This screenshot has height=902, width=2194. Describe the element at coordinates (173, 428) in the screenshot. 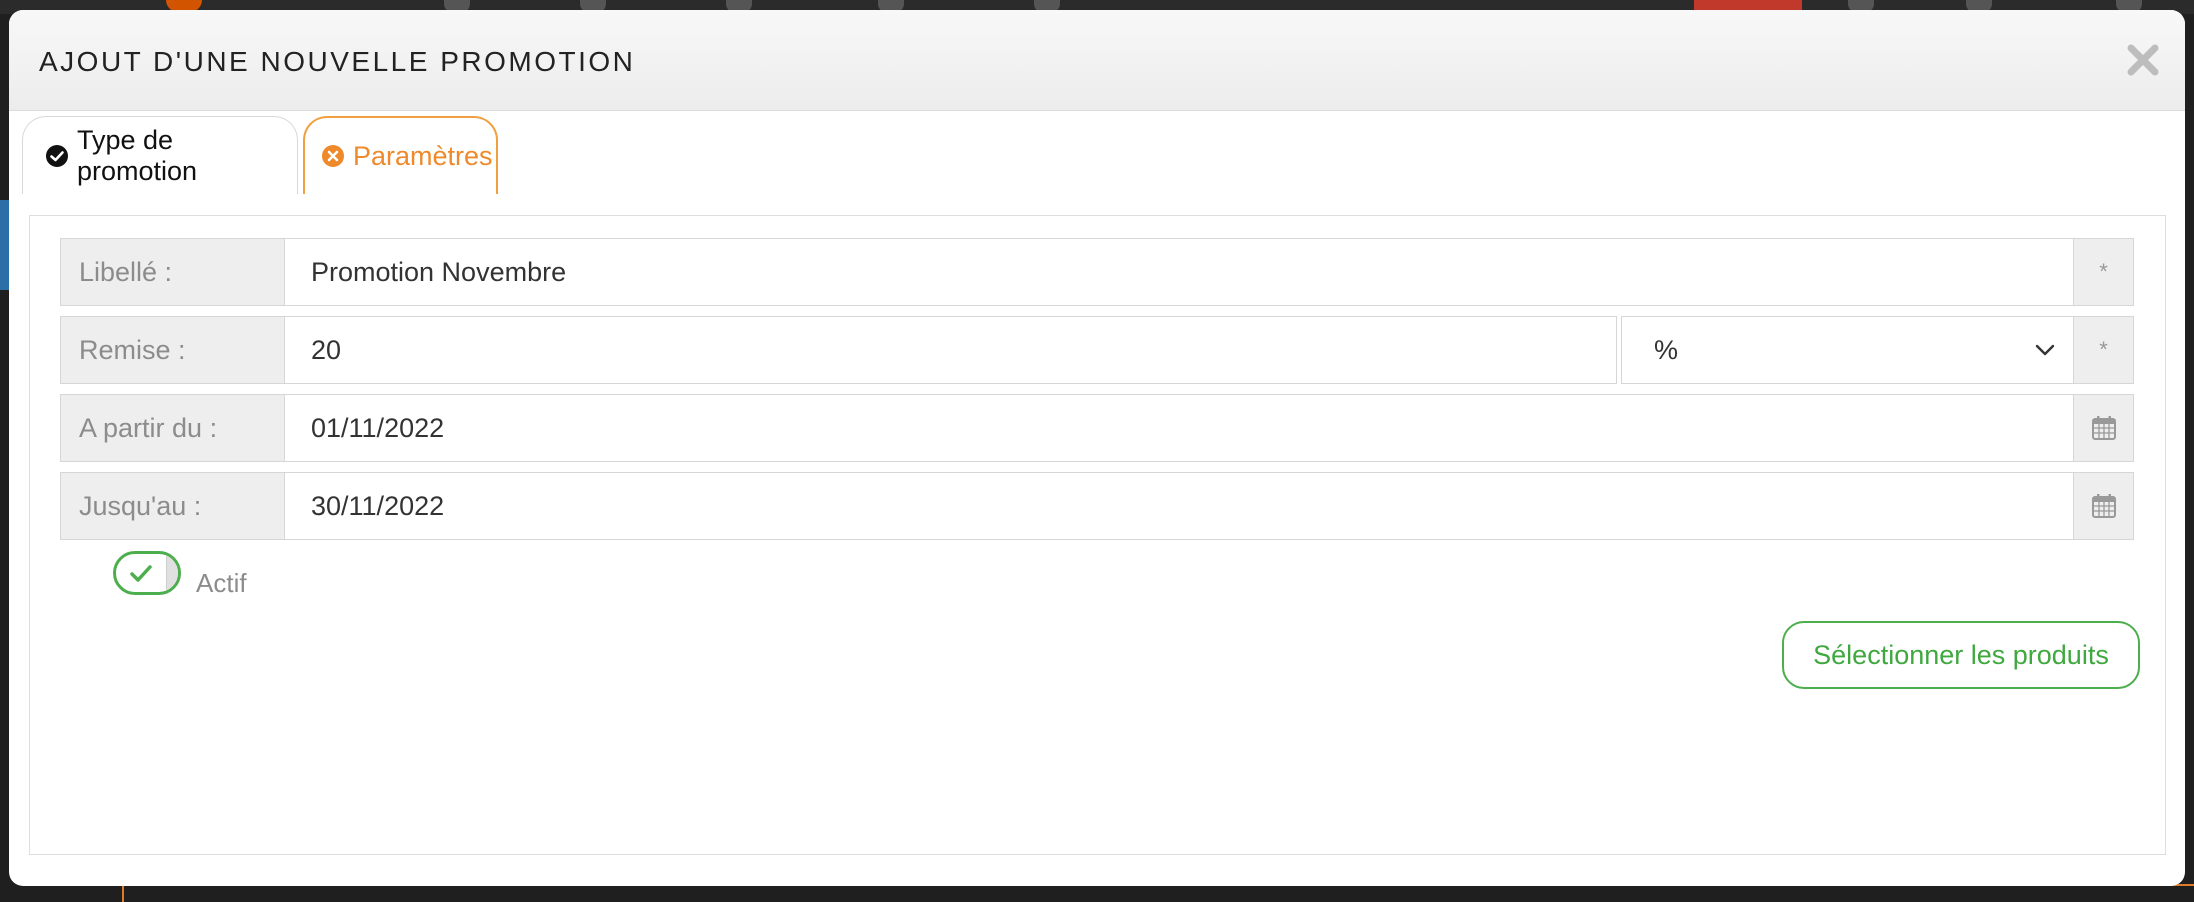

I see `start-date-label: A partir du :` at that location.